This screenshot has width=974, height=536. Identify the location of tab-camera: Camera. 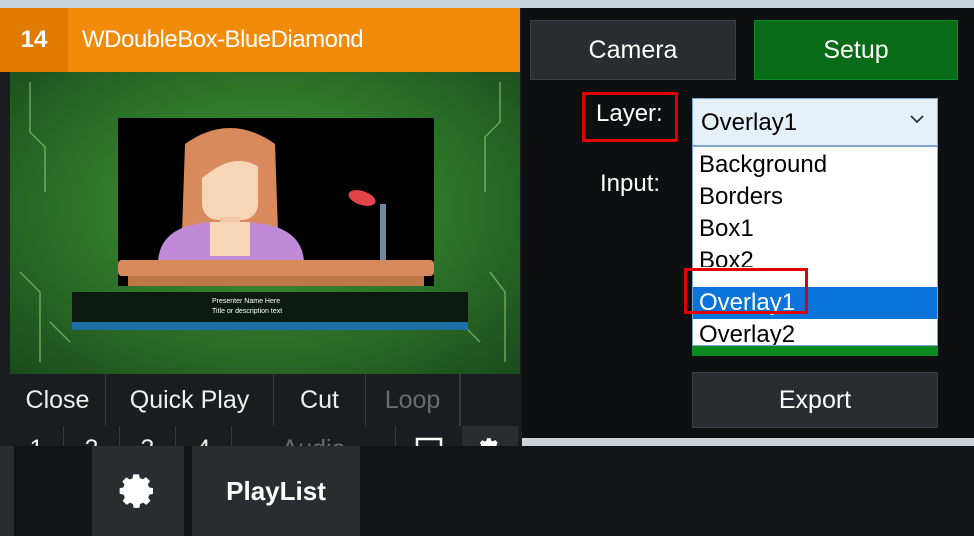
(633, 50).